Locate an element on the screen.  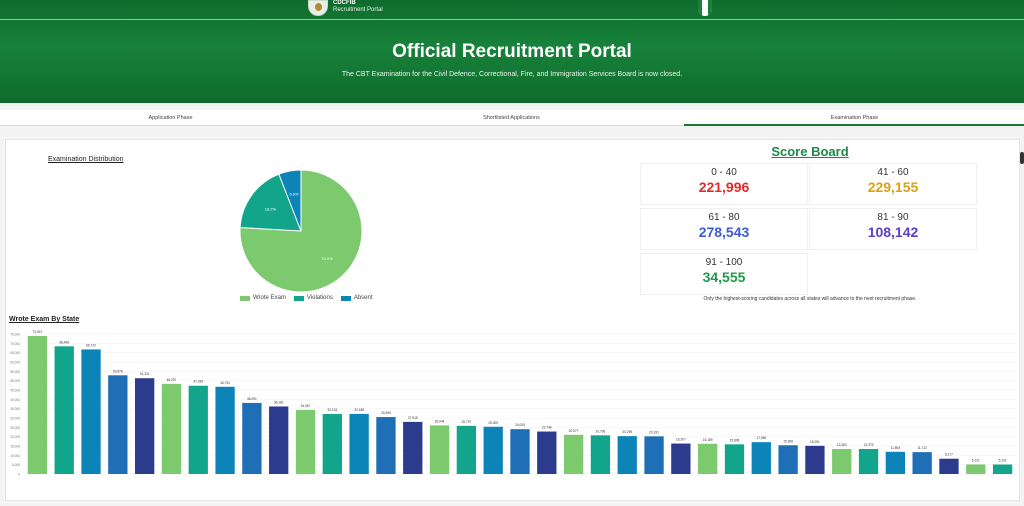
score-range-count: 221,996 is located at coordinates (724, 187).